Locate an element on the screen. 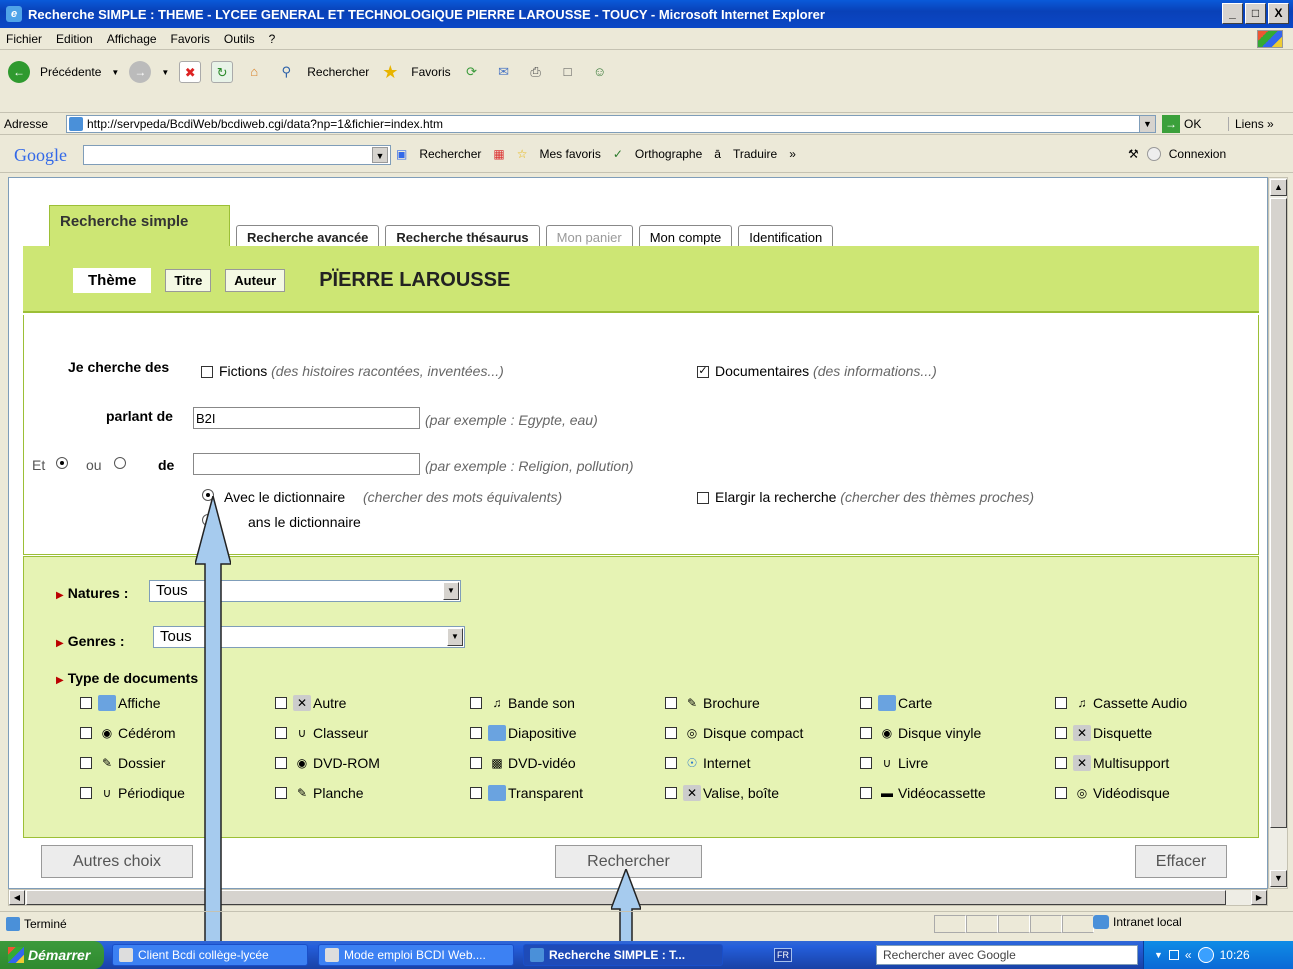 This screenshot has height=969, width=1293. tray-dropdown-icon: ▼ is located at coordinates (1158, 955).